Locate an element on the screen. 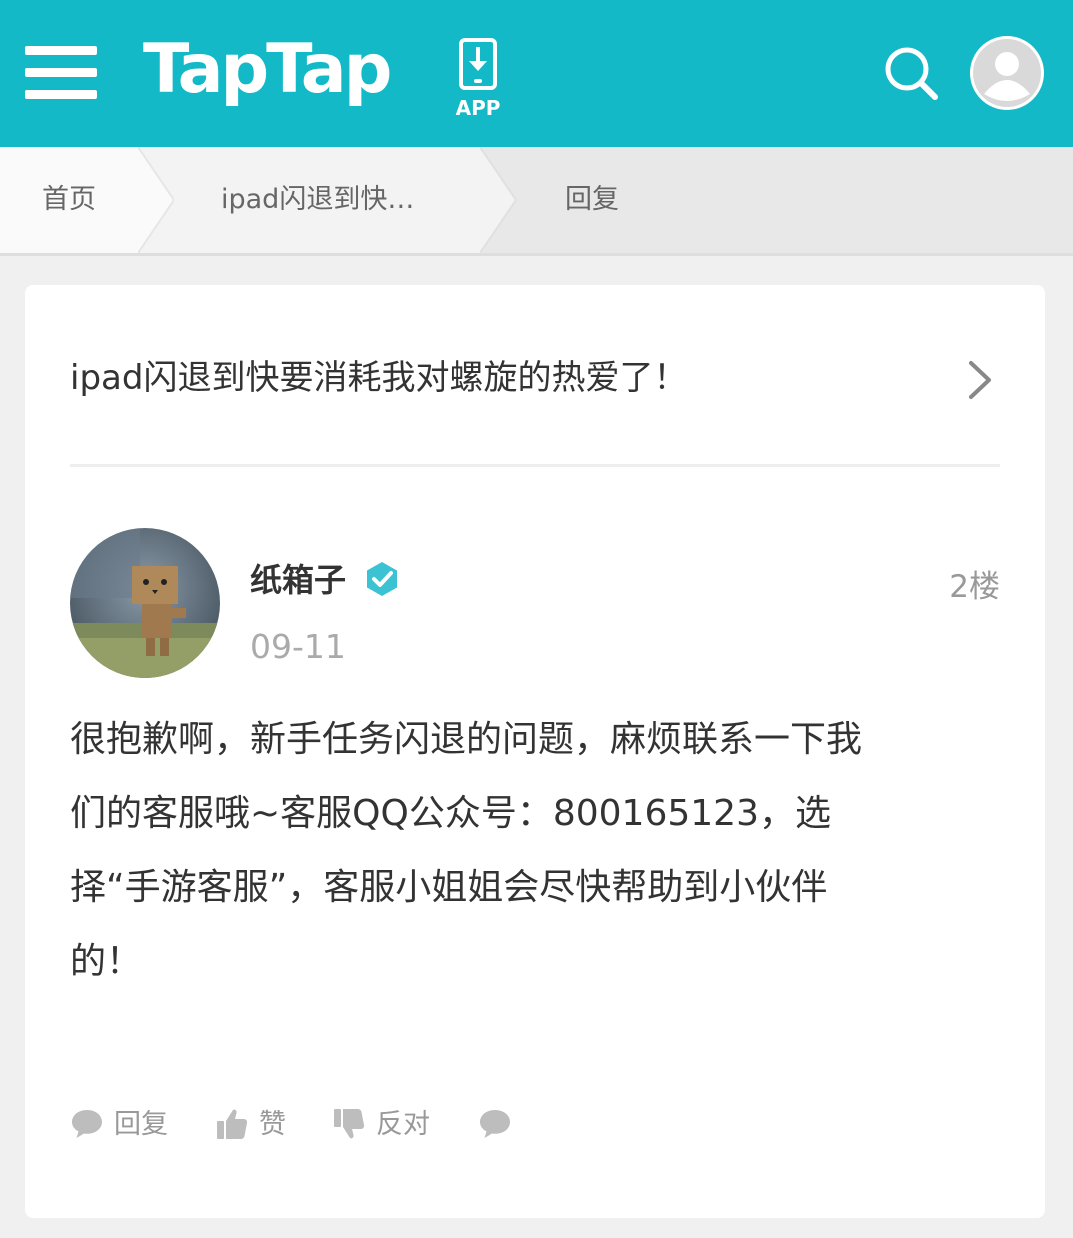 The image size is (1073, 1238). avatar-image is located at coordinates (145, 603).